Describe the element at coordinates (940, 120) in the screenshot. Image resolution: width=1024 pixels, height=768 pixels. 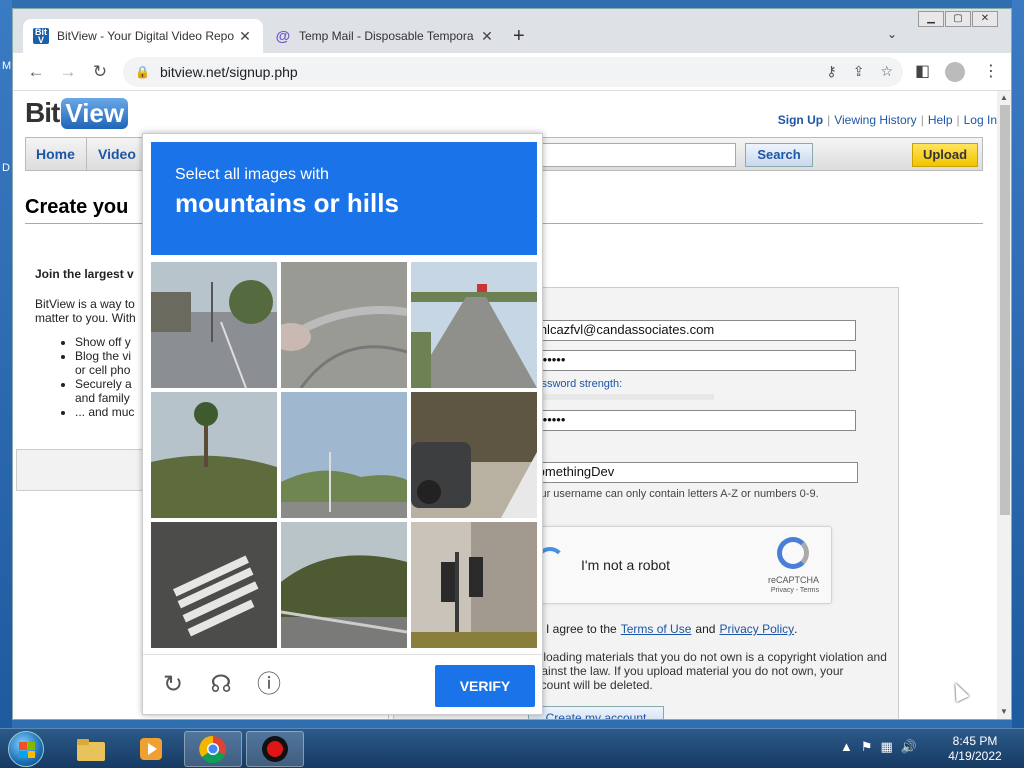
I see `help-link: Help` at that location.